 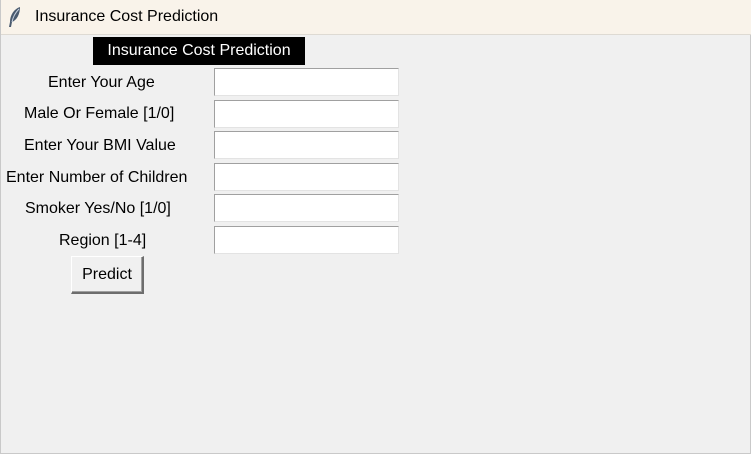 What do you see at coordinates (306, 145) in the screenshot?
I see `bmi-input` at bounding box center [306, 145].